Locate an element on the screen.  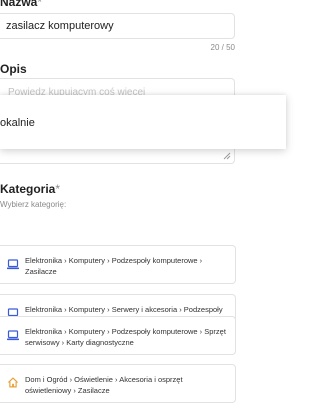
location-dropdown: okalnie is located at coordinates (143, 122).